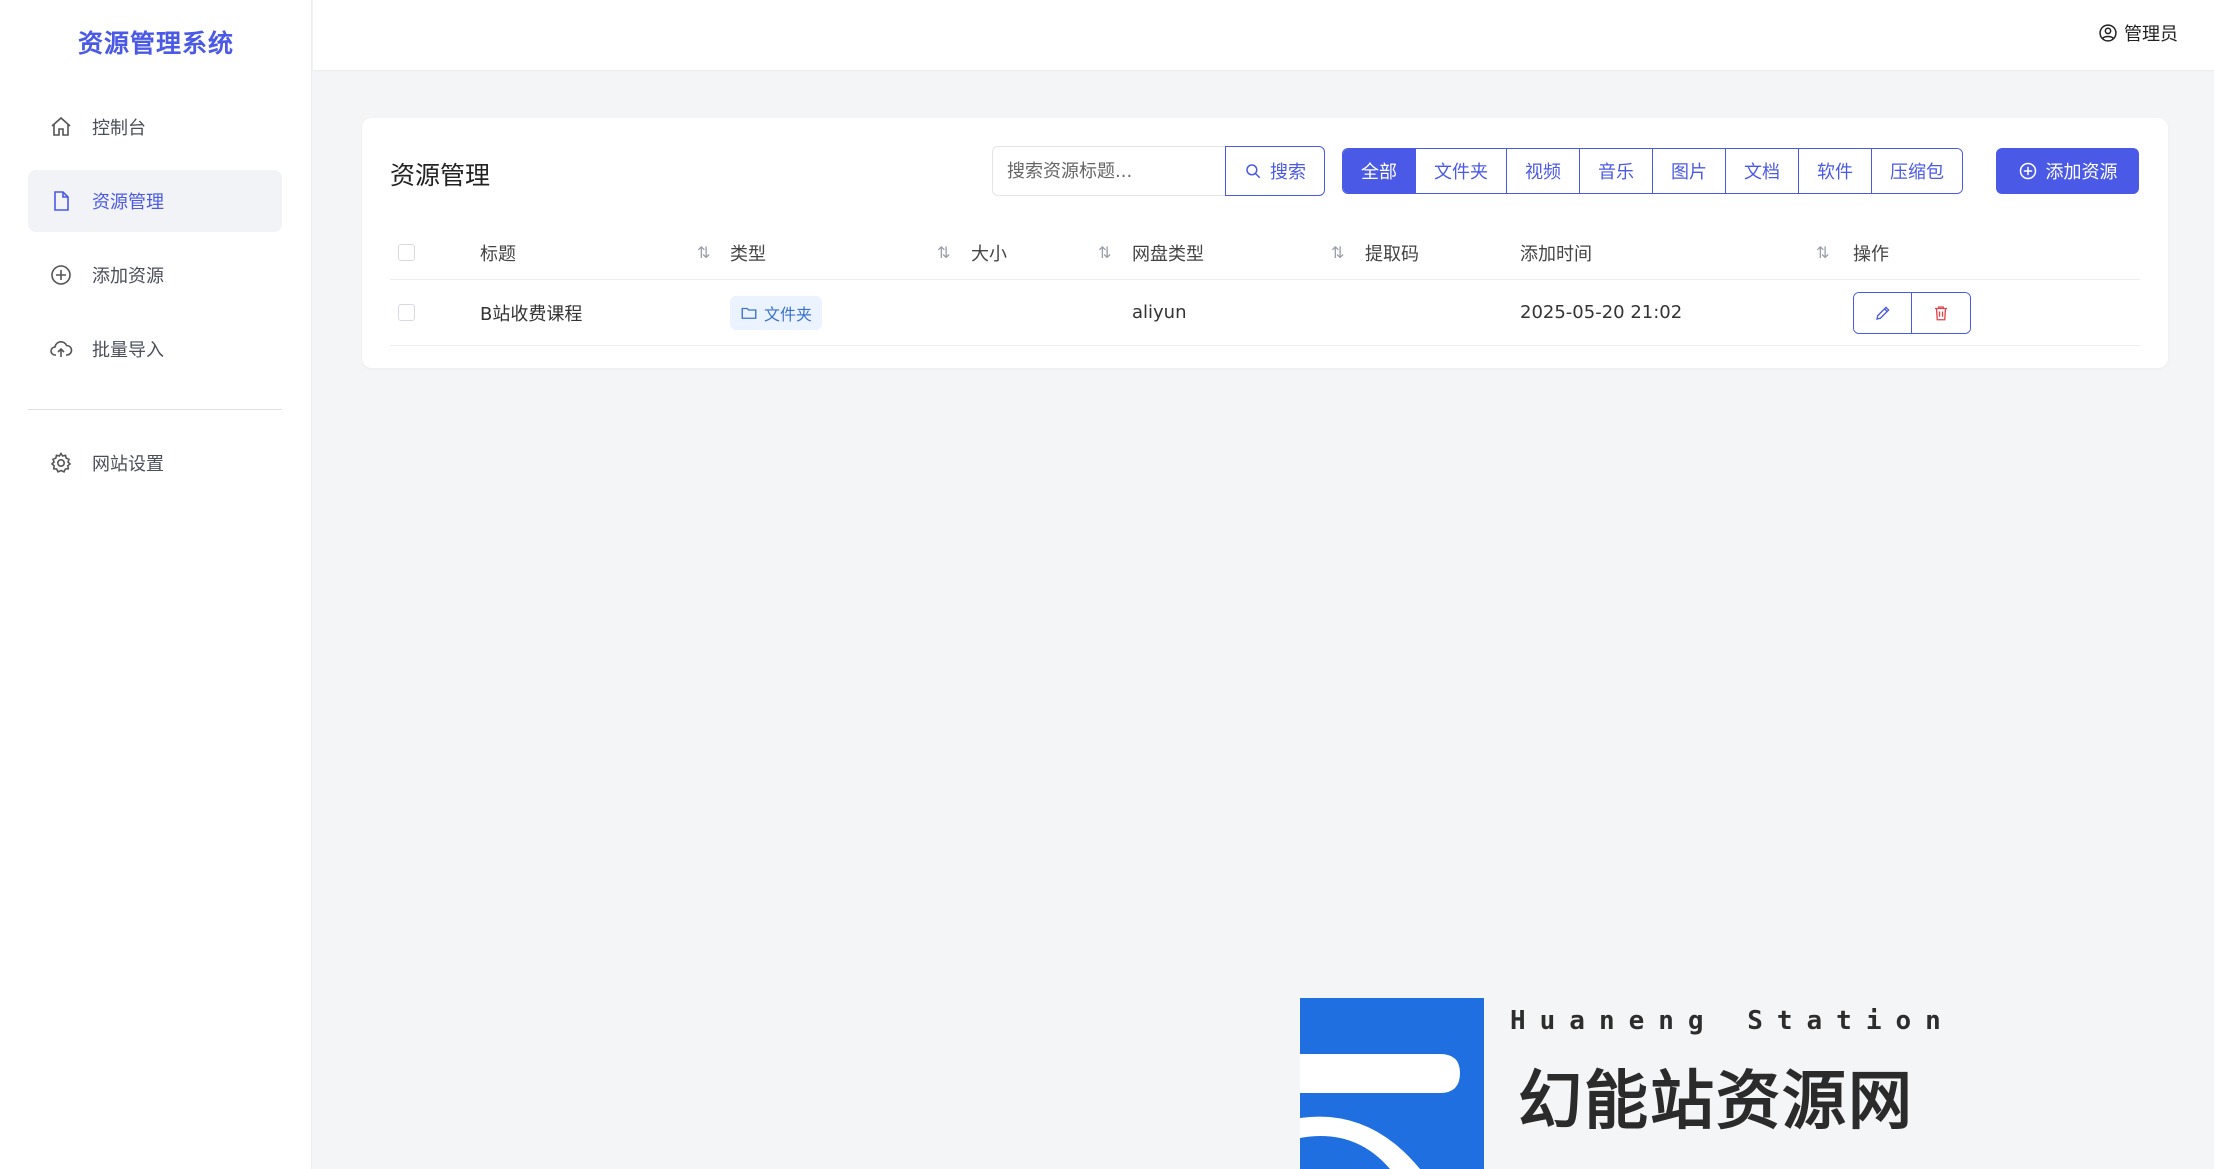  Describe the element at coordinates (128, 464) in the screenshot. I see `sidebar-item-label: 网站设置` at that location.